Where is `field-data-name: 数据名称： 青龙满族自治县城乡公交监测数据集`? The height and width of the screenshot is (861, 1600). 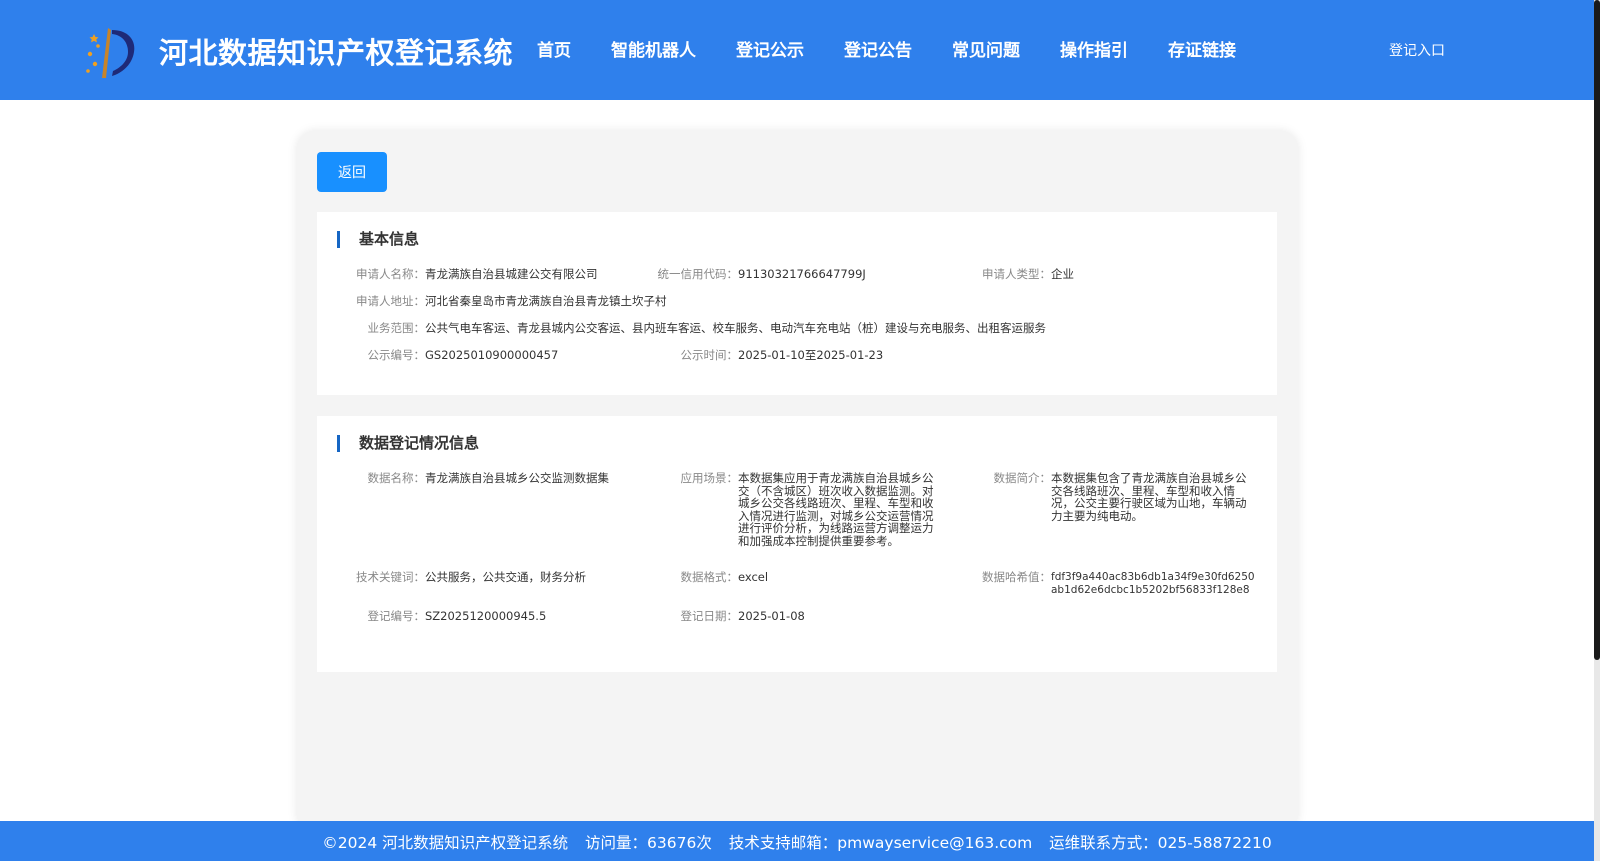 field-data-name: 数据名称： 青龙满族自治县城乡公交监测数据集 is located at coordinates (489, 478).